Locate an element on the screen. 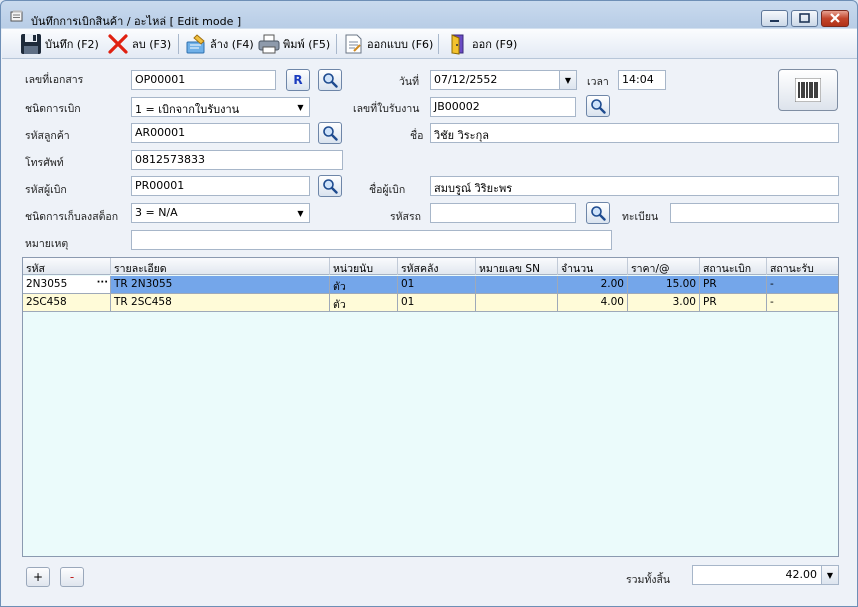 The width and height of the screenshot is (858, 607). col-header-issue-status: สถานะเบิก is located at coordinates (733, 266).